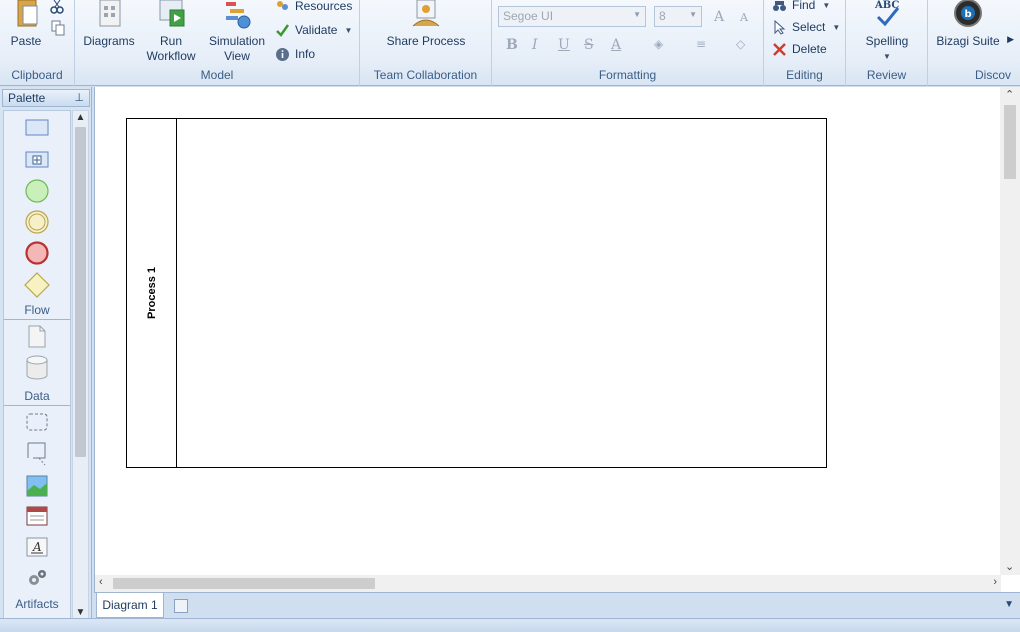  Describe the element at coordinates (548, 583) in the screenshot. I see `horizontal-scrollbar: ‹ ›` at that location.